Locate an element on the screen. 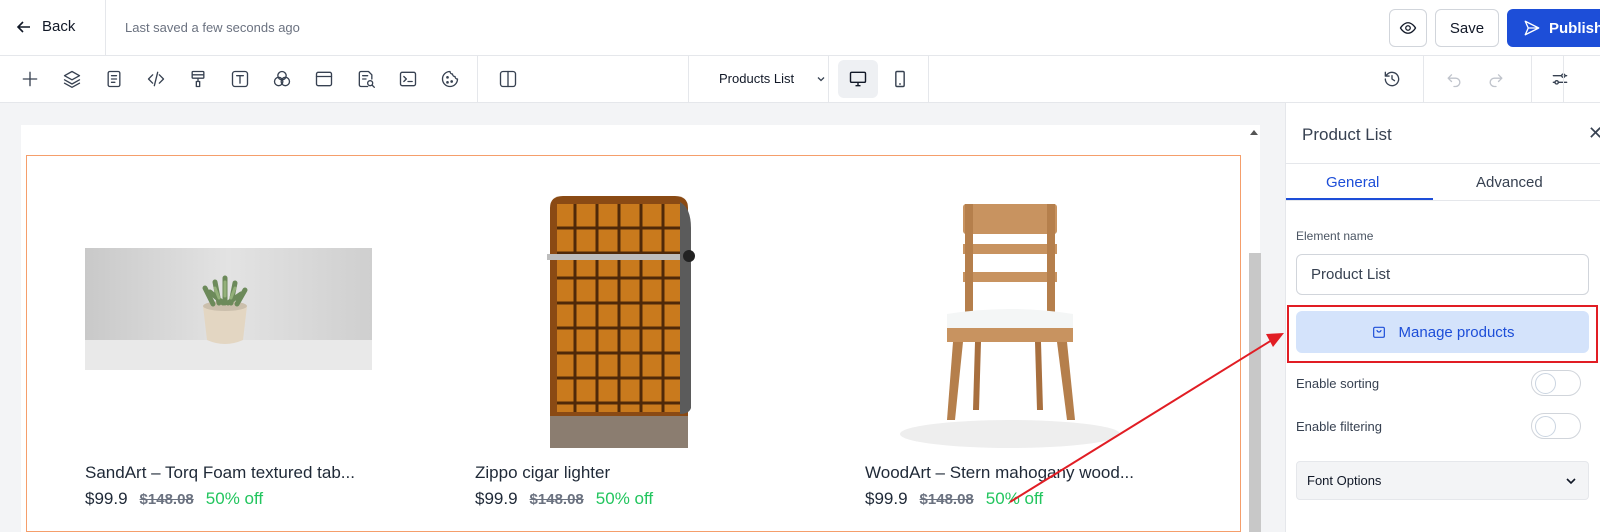 This screenshot has width=1600, height=532. cookie-icon is located at coordinates (450, 79).